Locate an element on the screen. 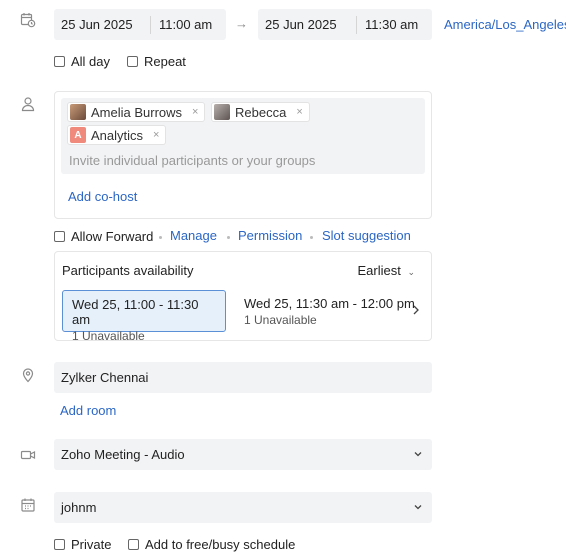 Image resolution: width=566 pixels, height=560 pixels. meeting-select: Zoho Meeting - Audio is located at coordinates (243, 454).